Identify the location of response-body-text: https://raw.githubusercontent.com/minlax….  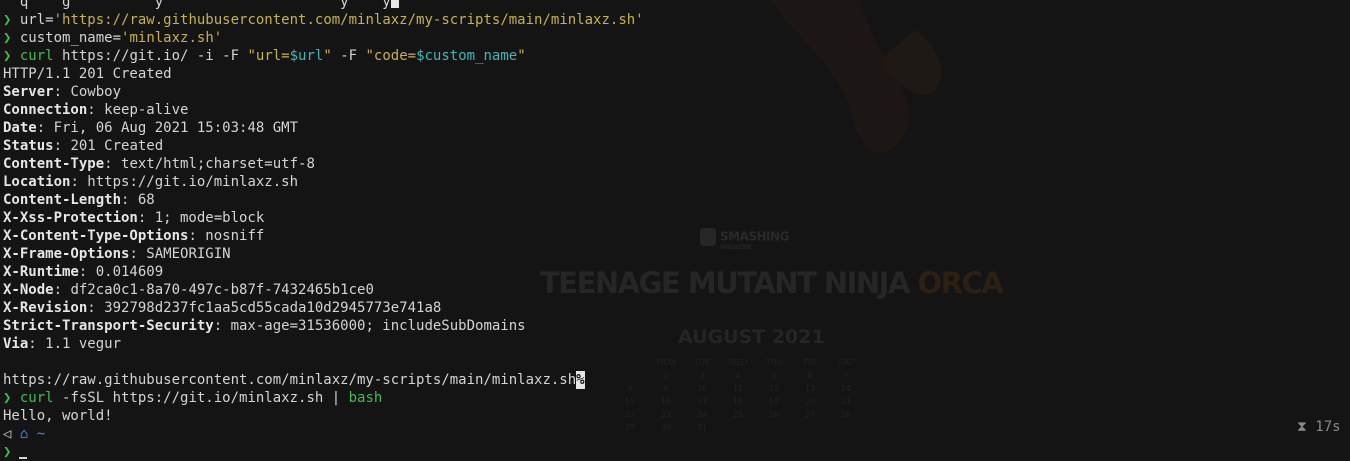
(290, 380).